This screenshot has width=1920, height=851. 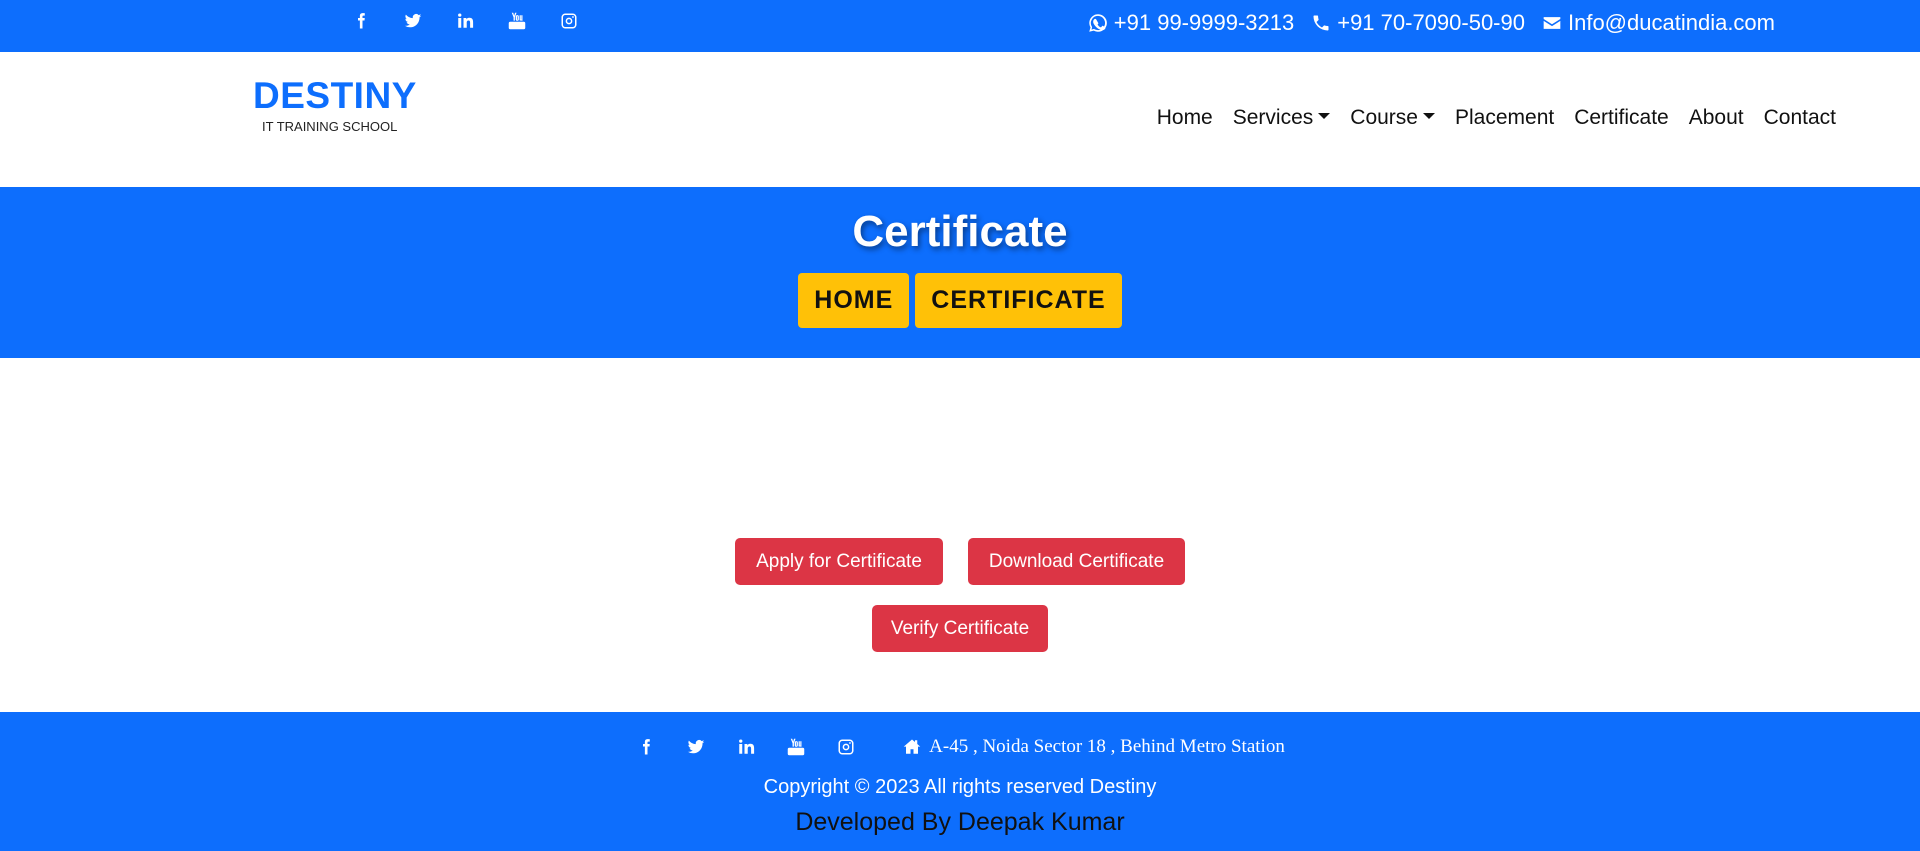 What do you see at coordinates (1018, 300) in the screenshot?
I see `breadcrumb-current: CERTIFICATE` at bounding box center [1018, 300].